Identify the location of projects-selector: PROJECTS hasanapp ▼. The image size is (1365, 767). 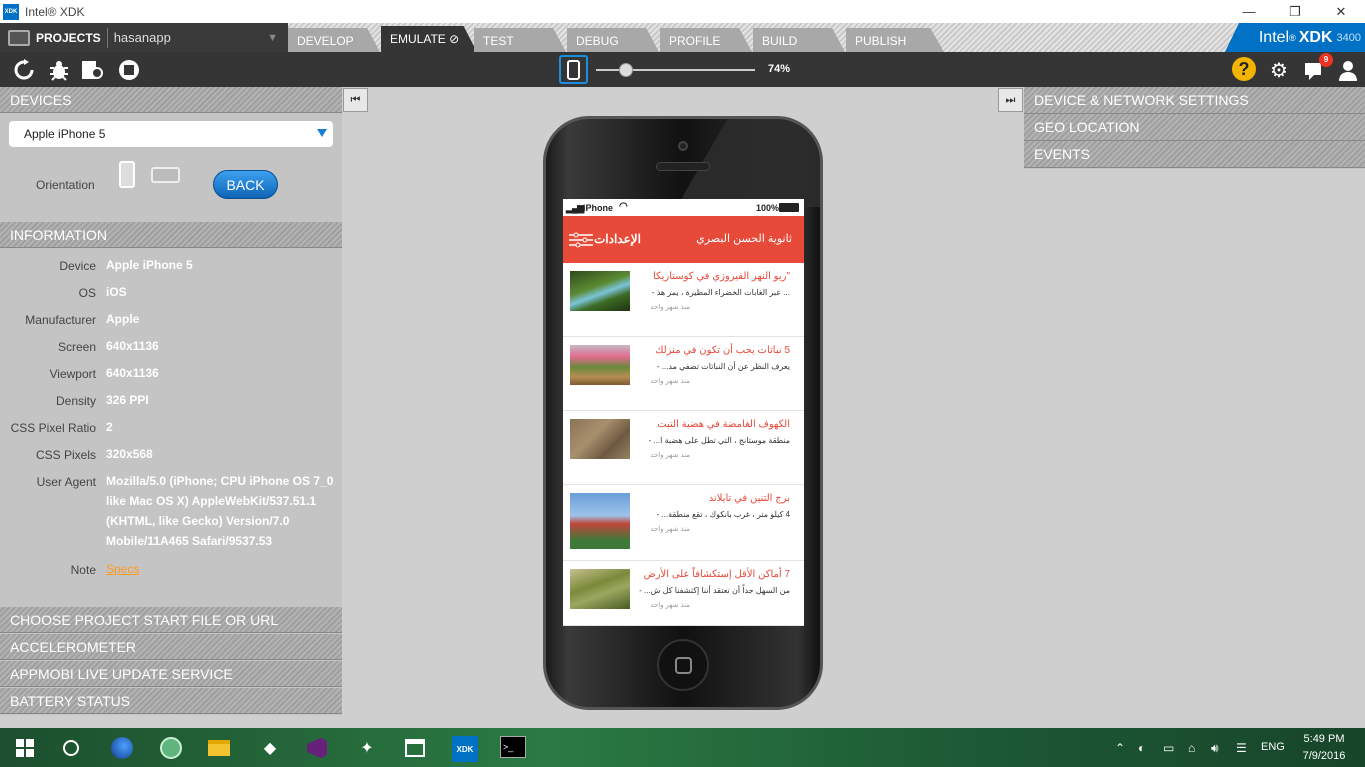
(144, 37).